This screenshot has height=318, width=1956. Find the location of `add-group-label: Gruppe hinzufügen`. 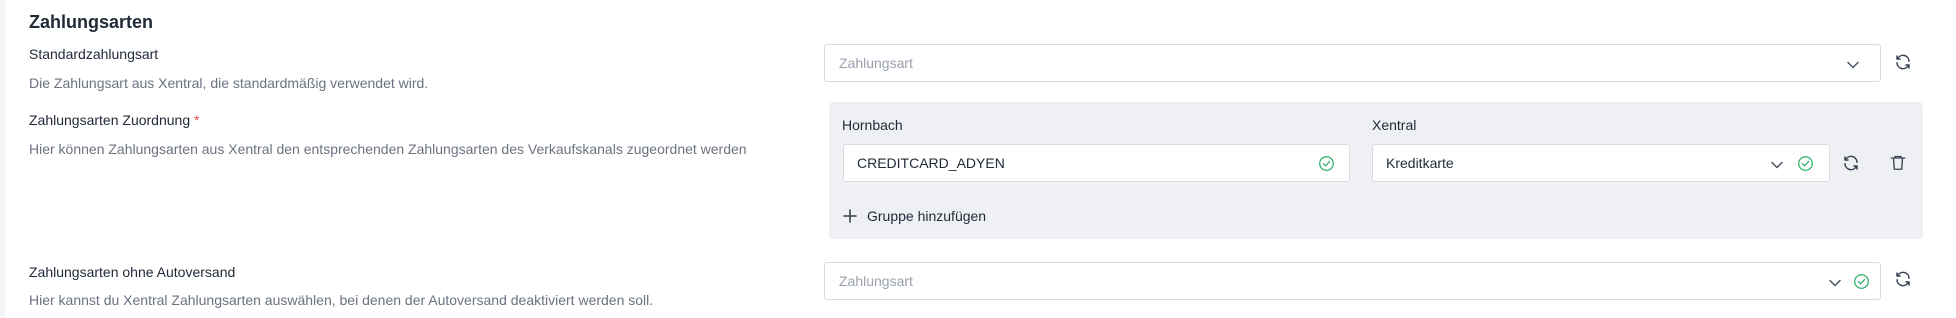

add-group-label: Gruppe hinzufügen is located at coordinates (927, 216).